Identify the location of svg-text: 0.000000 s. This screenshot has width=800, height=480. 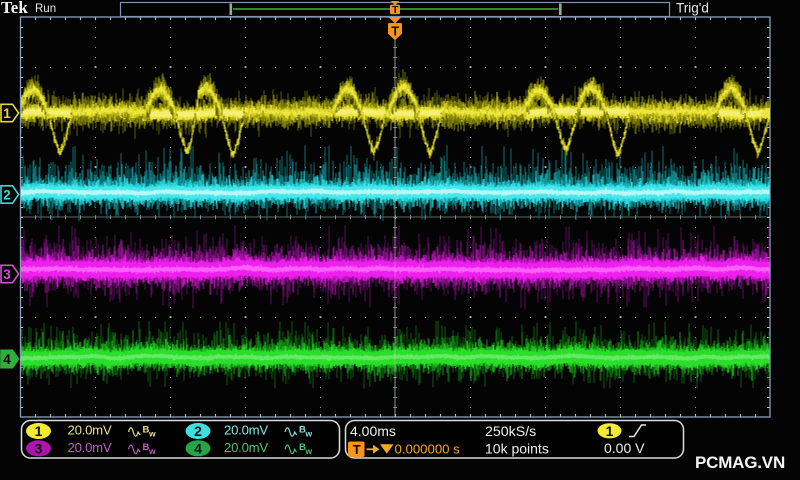
(428, 448).